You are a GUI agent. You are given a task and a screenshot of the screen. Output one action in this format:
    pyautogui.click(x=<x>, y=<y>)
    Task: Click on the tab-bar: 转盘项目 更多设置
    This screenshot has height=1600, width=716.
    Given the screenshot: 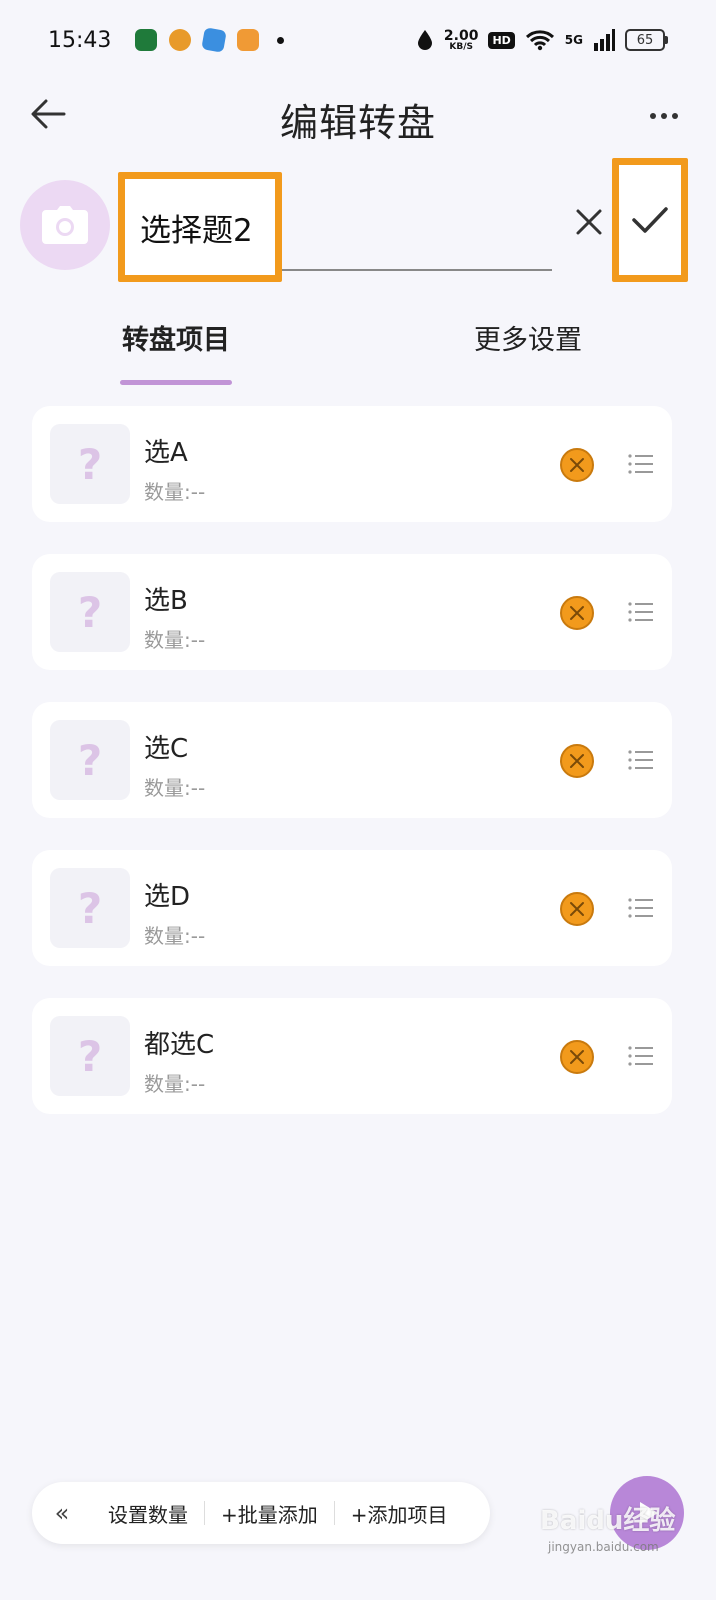 What is the action you would take?
    pyautogui.click(x=358, y=353)
    